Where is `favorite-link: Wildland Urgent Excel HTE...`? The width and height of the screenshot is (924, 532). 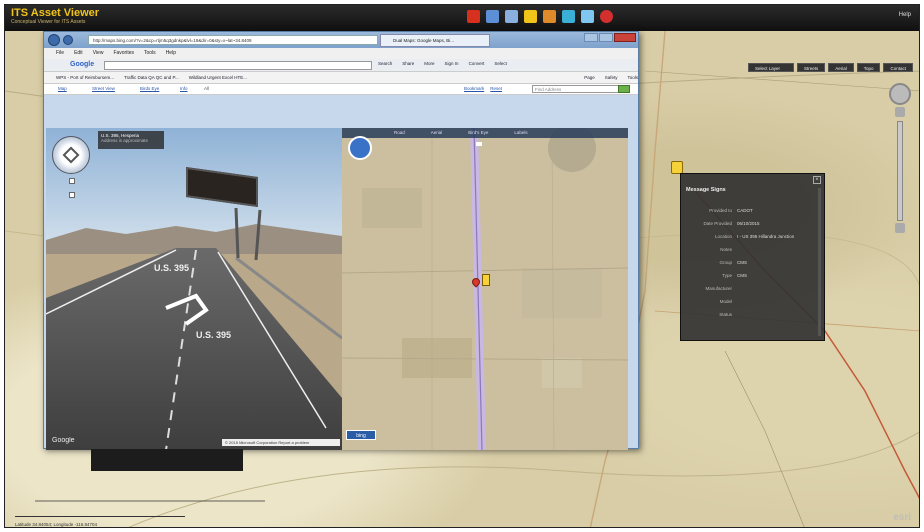
favorite-link: Wildland Urgent Excel HTE... is located at coordinates (218, 77).